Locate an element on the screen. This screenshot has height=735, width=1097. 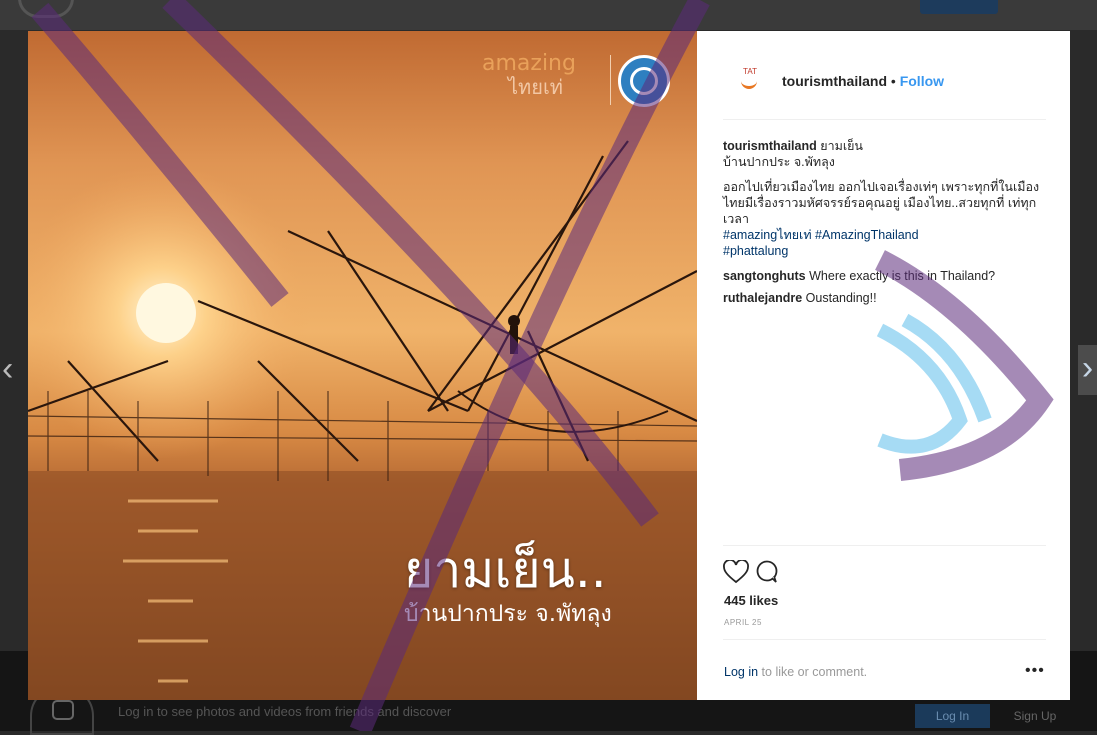
avatar-text: TAT is located at coordinates (750, 71).